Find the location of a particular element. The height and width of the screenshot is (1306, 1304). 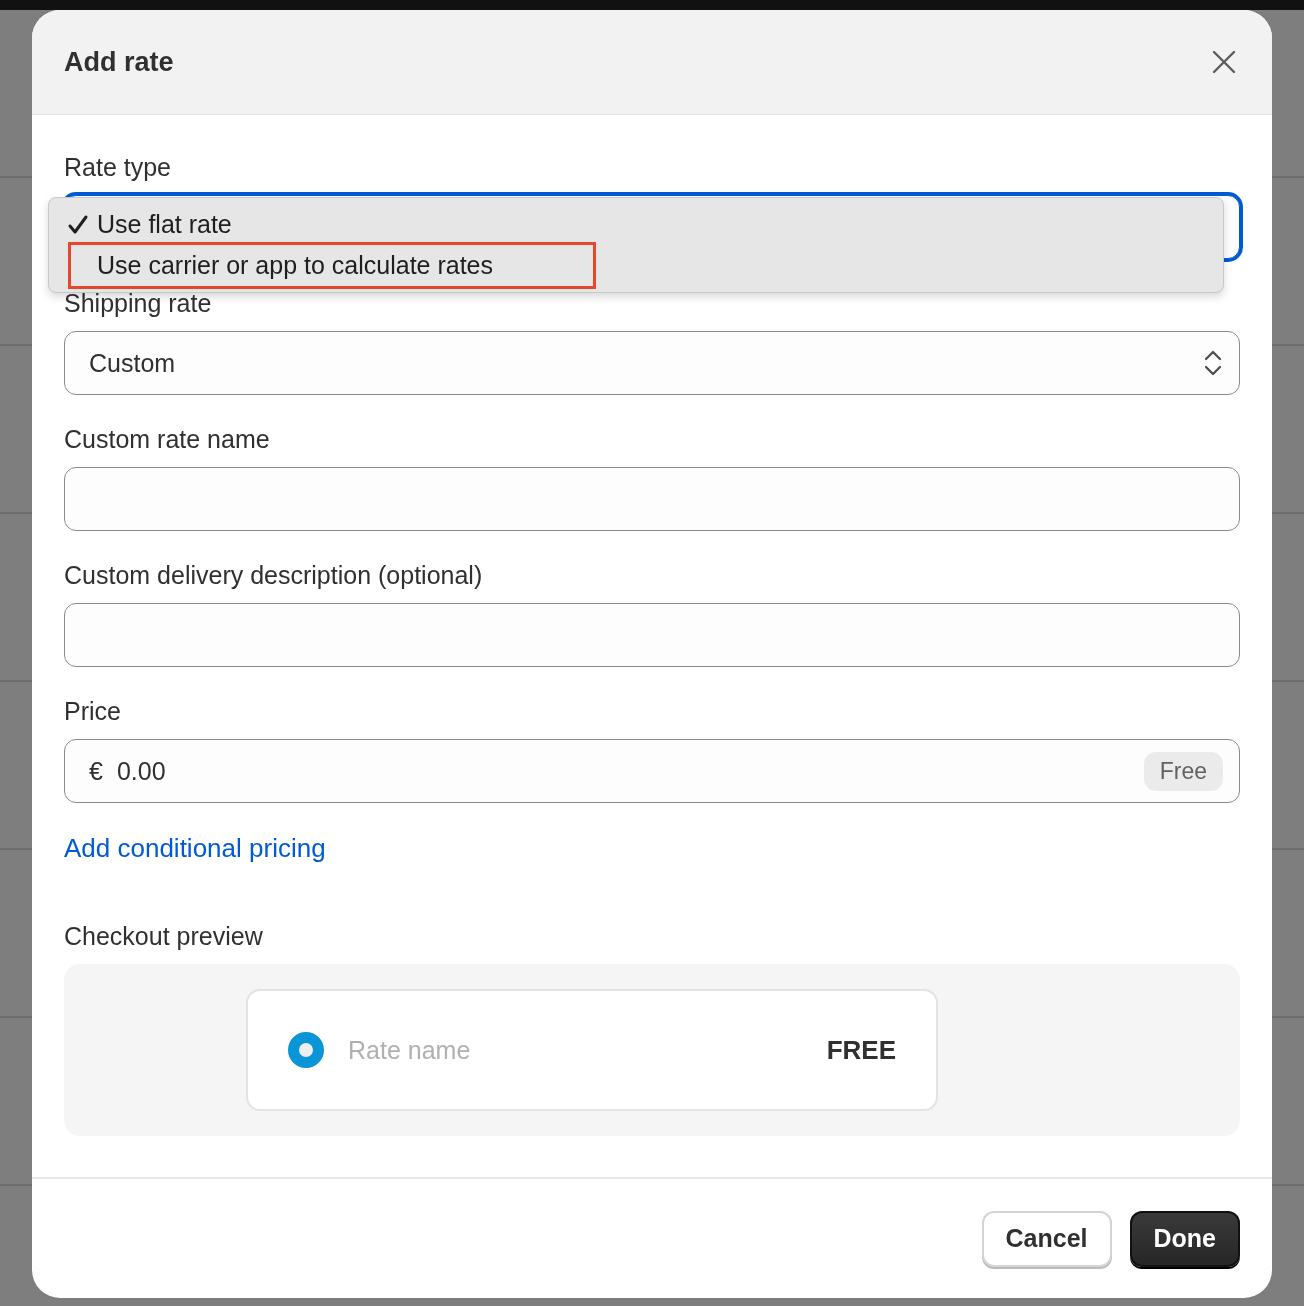

menu-option: Use carrier or app to calculate rates is located at coordinates (332, 265).